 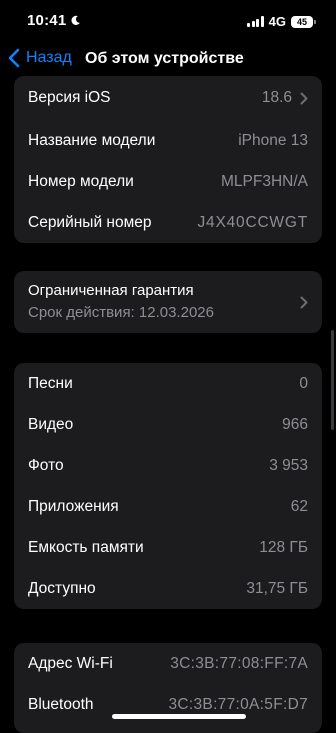 I want to click on row-value: iPhone 13, so click(x=273, y=140).